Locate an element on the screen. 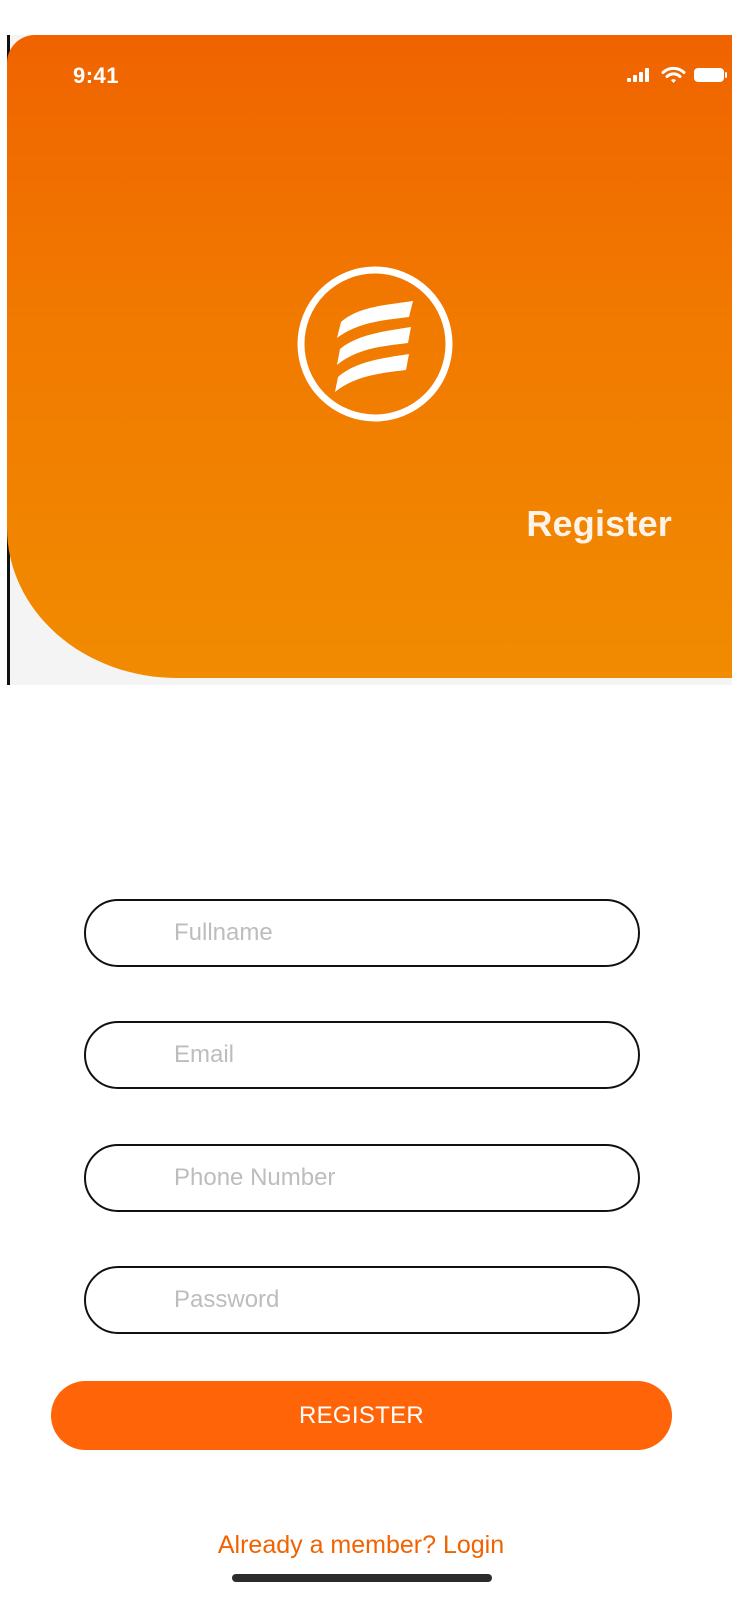 This screenshot has width=739, height=1600. phone-number-field is located at coordinates (362, 1178).